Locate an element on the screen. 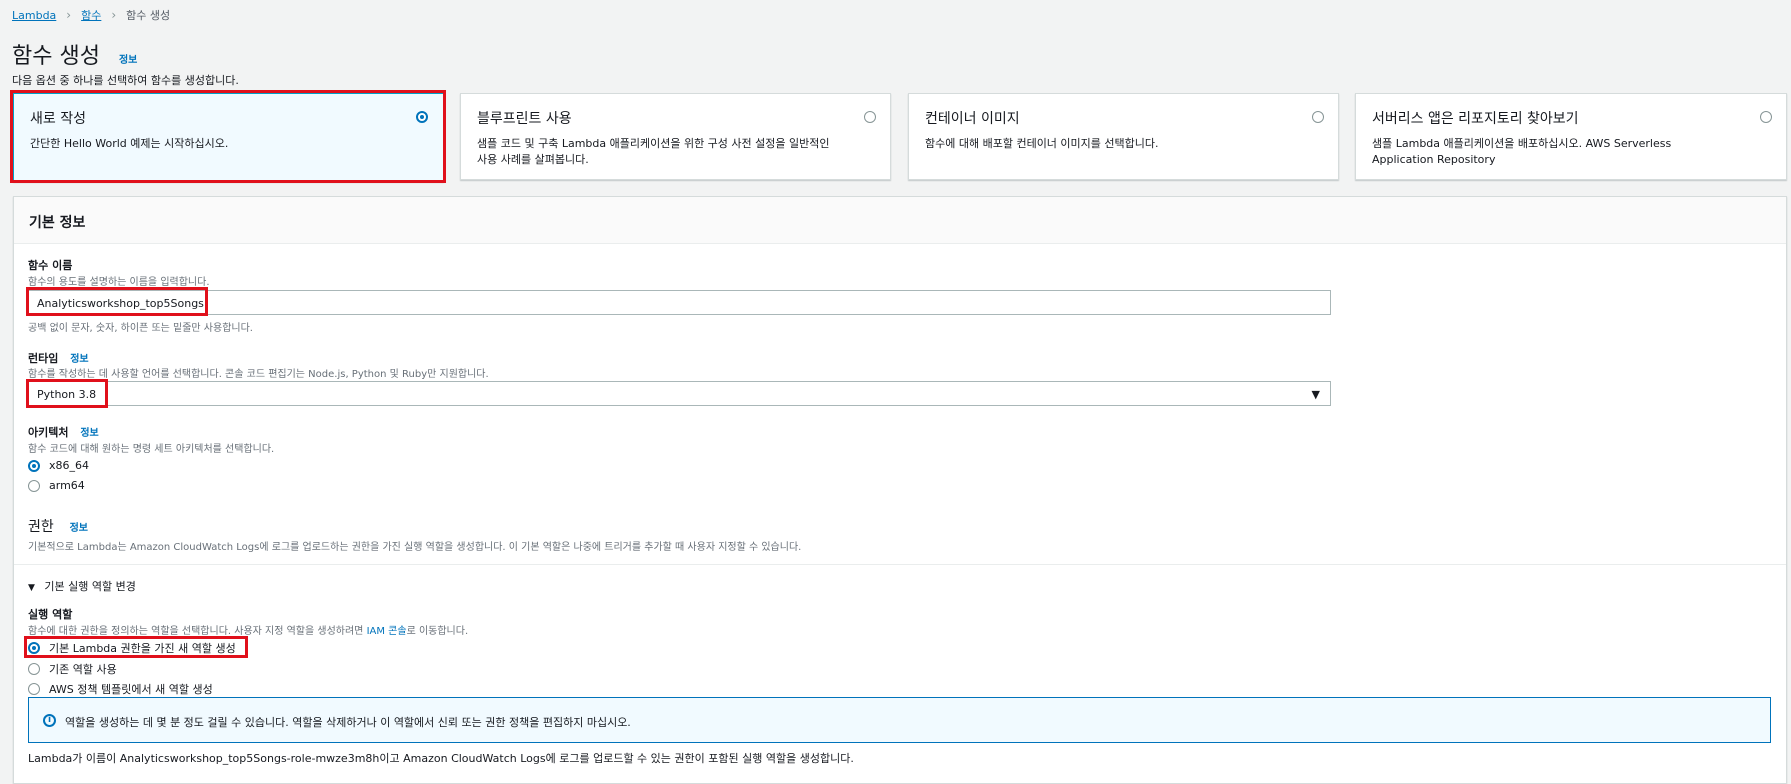  permissions-info-link: 정보 is located at coordinates (79, 528).